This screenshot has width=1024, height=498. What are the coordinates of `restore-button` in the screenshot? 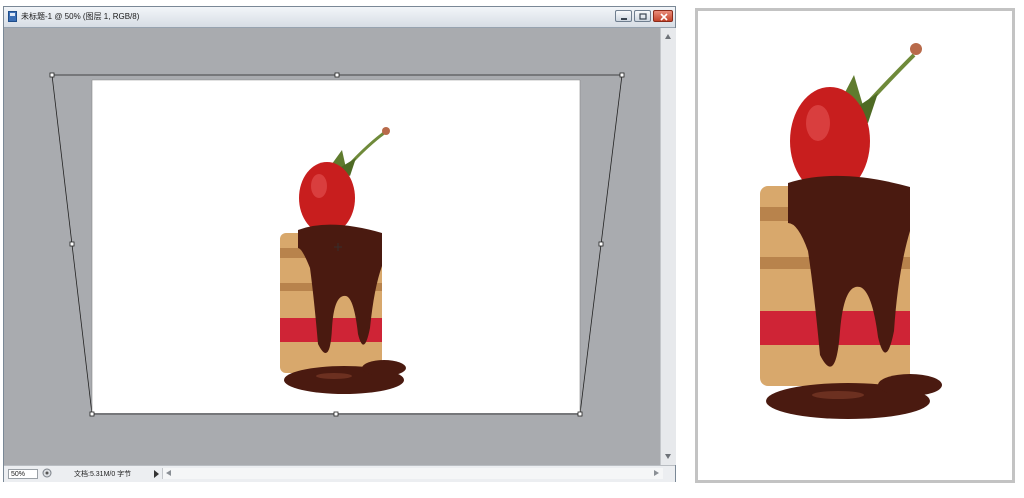 It's located at (642, 16).